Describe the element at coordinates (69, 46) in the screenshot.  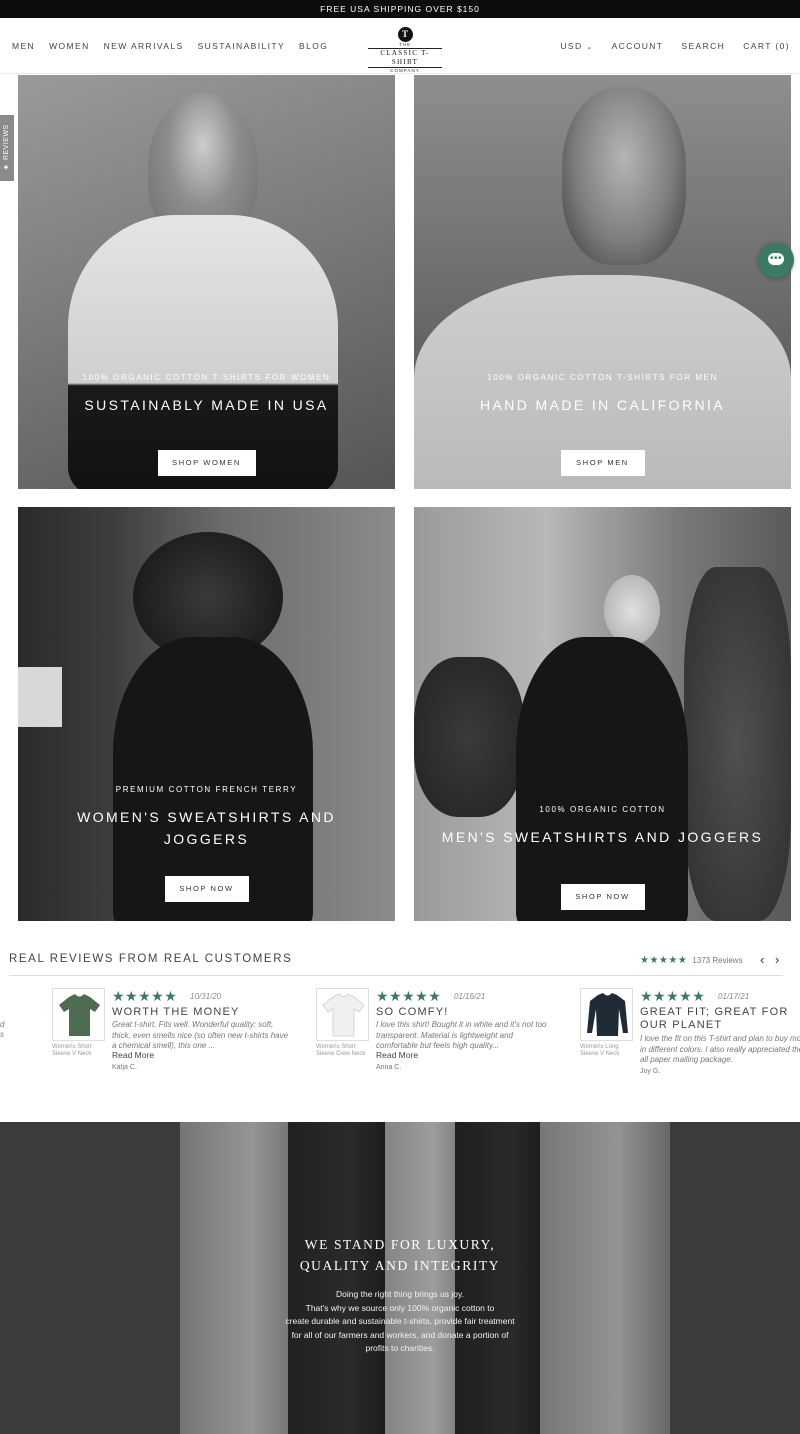
I see `nav-women: WOMEN` at that location.